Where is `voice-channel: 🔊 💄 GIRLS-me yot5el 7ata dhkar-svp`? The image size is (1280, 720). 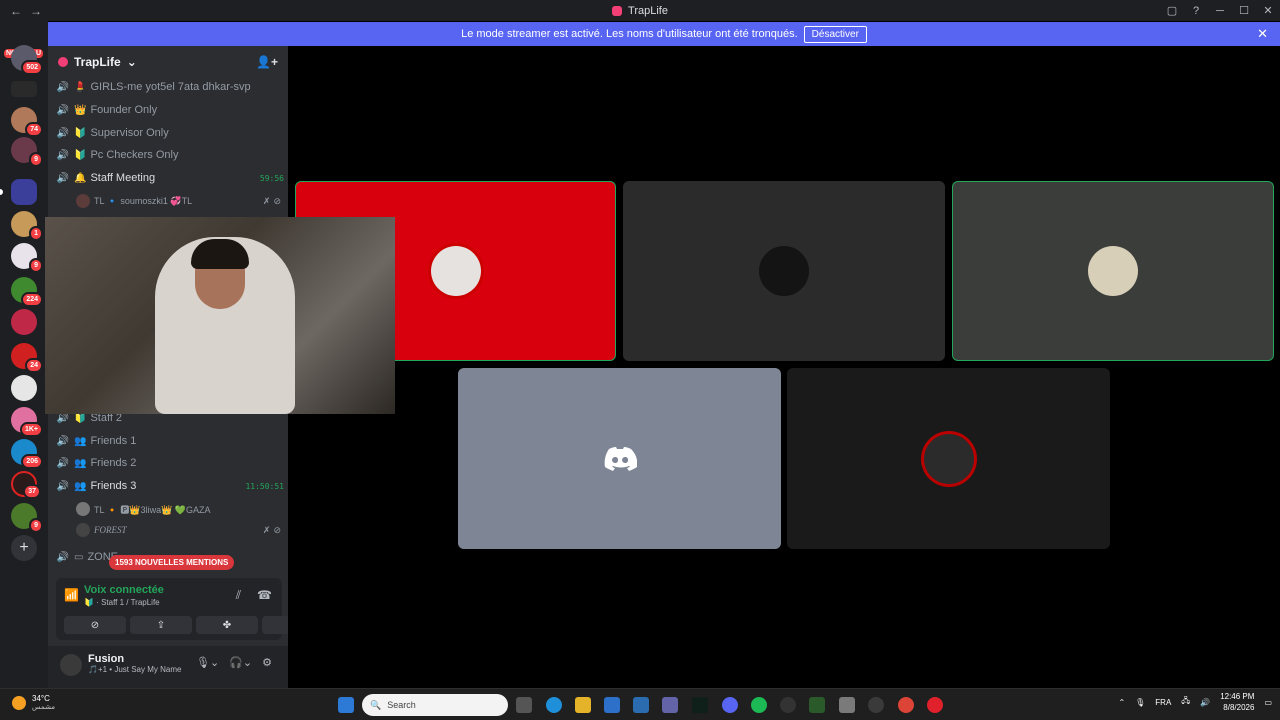
voice-channel: 🔊 💄 GIRLS-me yot5el 7ata dhkar-svp is located at coordinates (170, 87).